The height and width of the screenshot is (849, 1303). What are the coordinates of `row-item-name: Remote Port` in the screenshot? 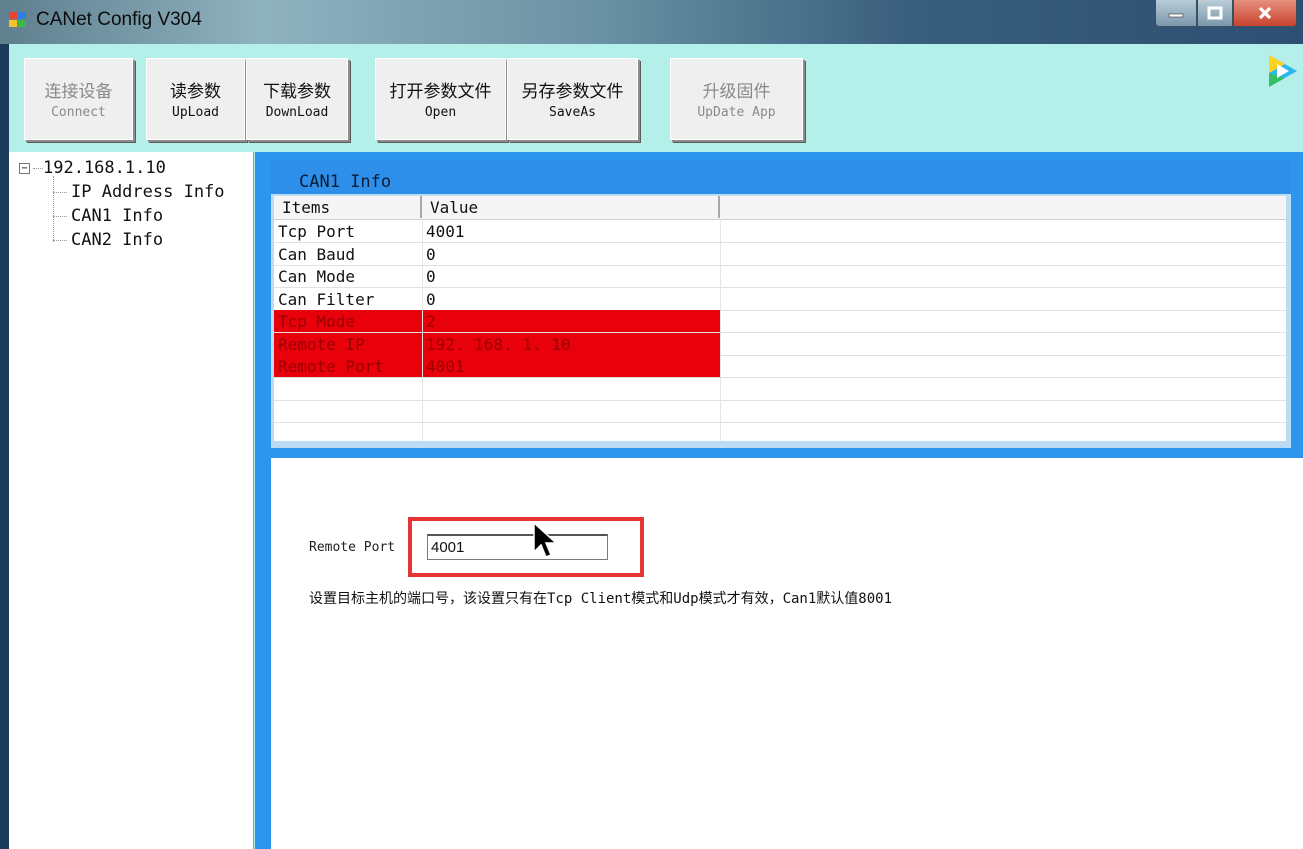 It's located at (348, 366).